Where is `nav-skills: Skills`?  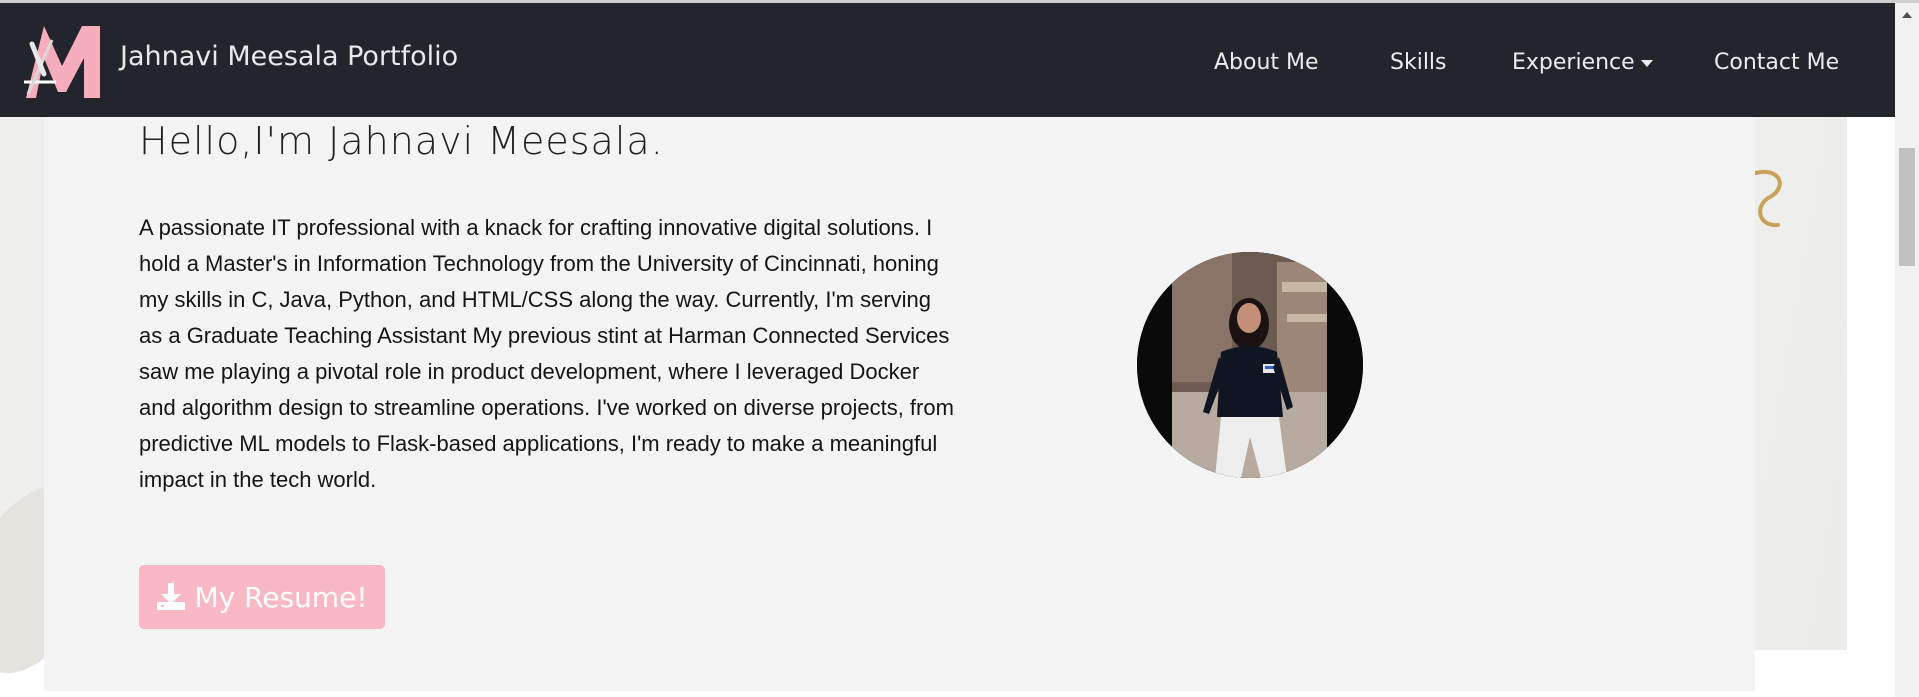 nav-skills: Skills is located at coordinates (1418, 62).